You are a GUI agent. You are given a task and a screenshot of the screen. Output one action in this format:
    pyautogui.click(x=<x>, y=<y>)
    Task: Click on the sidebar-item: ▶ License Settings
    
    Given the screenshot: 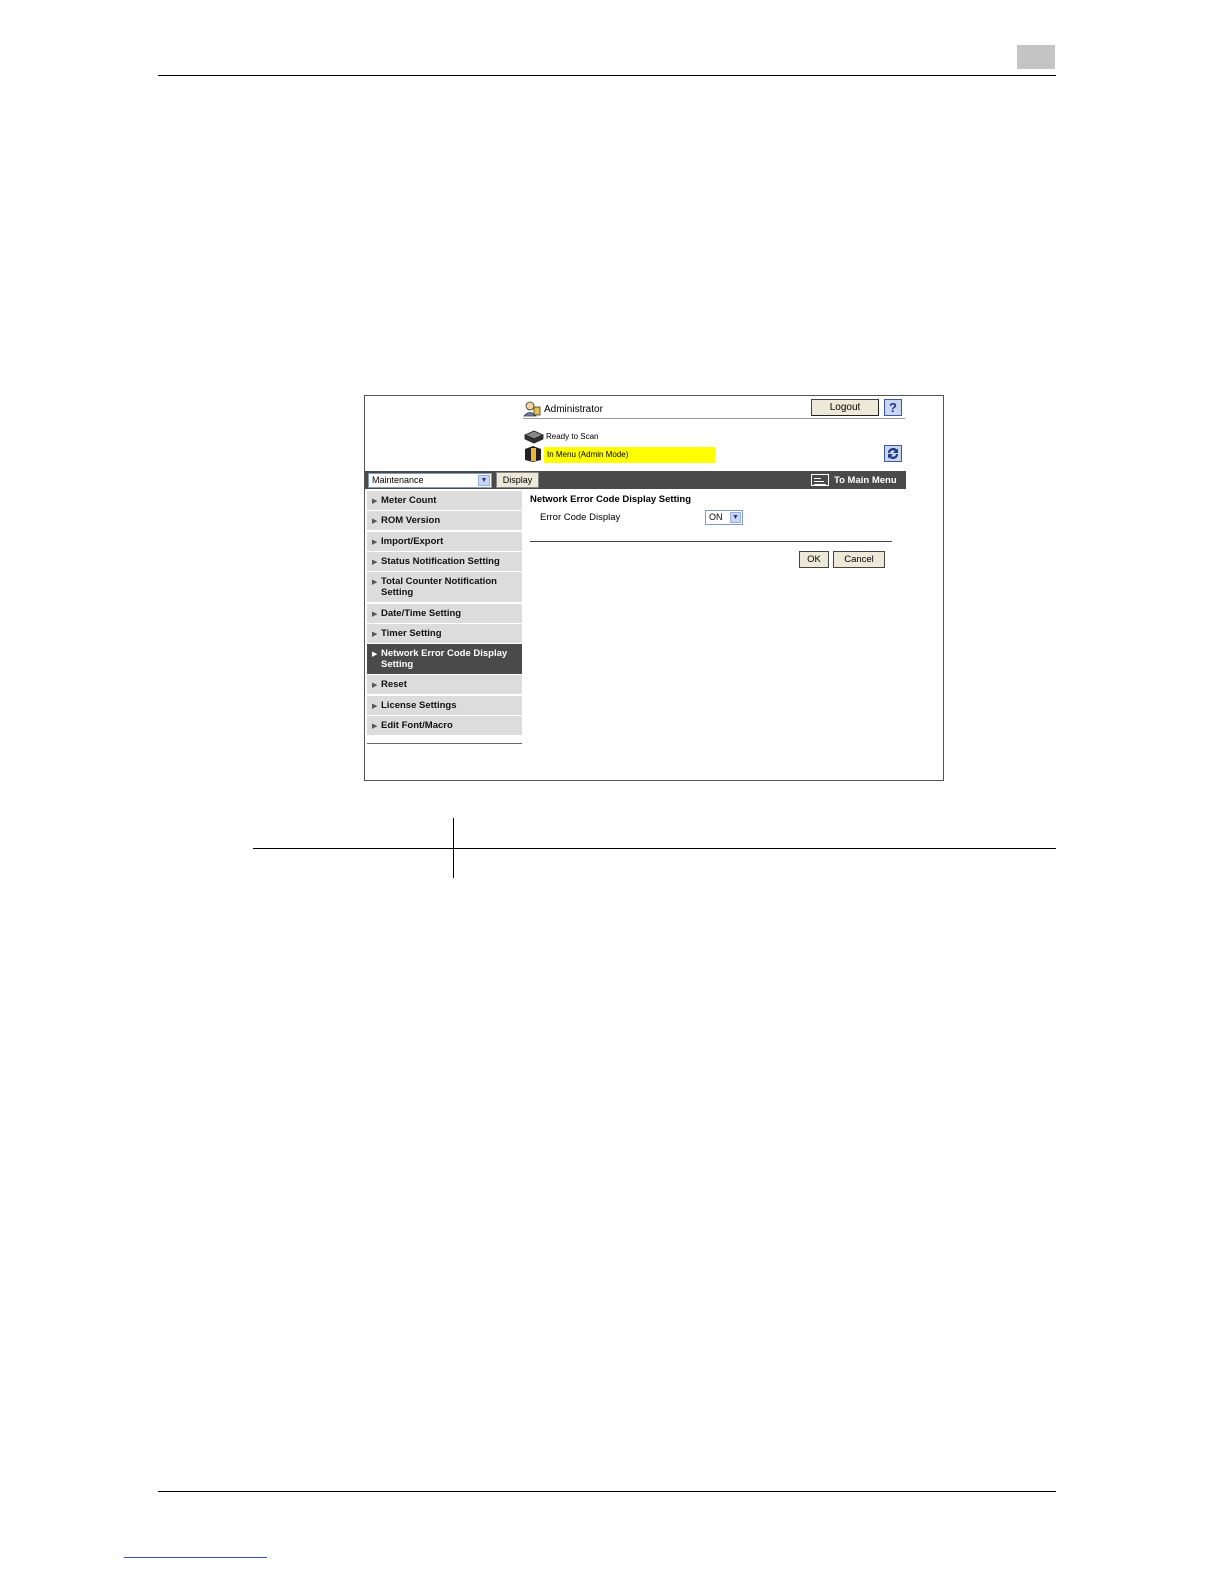 What is the action you would take?
    pyautogui.click(x=444, y=705)
    